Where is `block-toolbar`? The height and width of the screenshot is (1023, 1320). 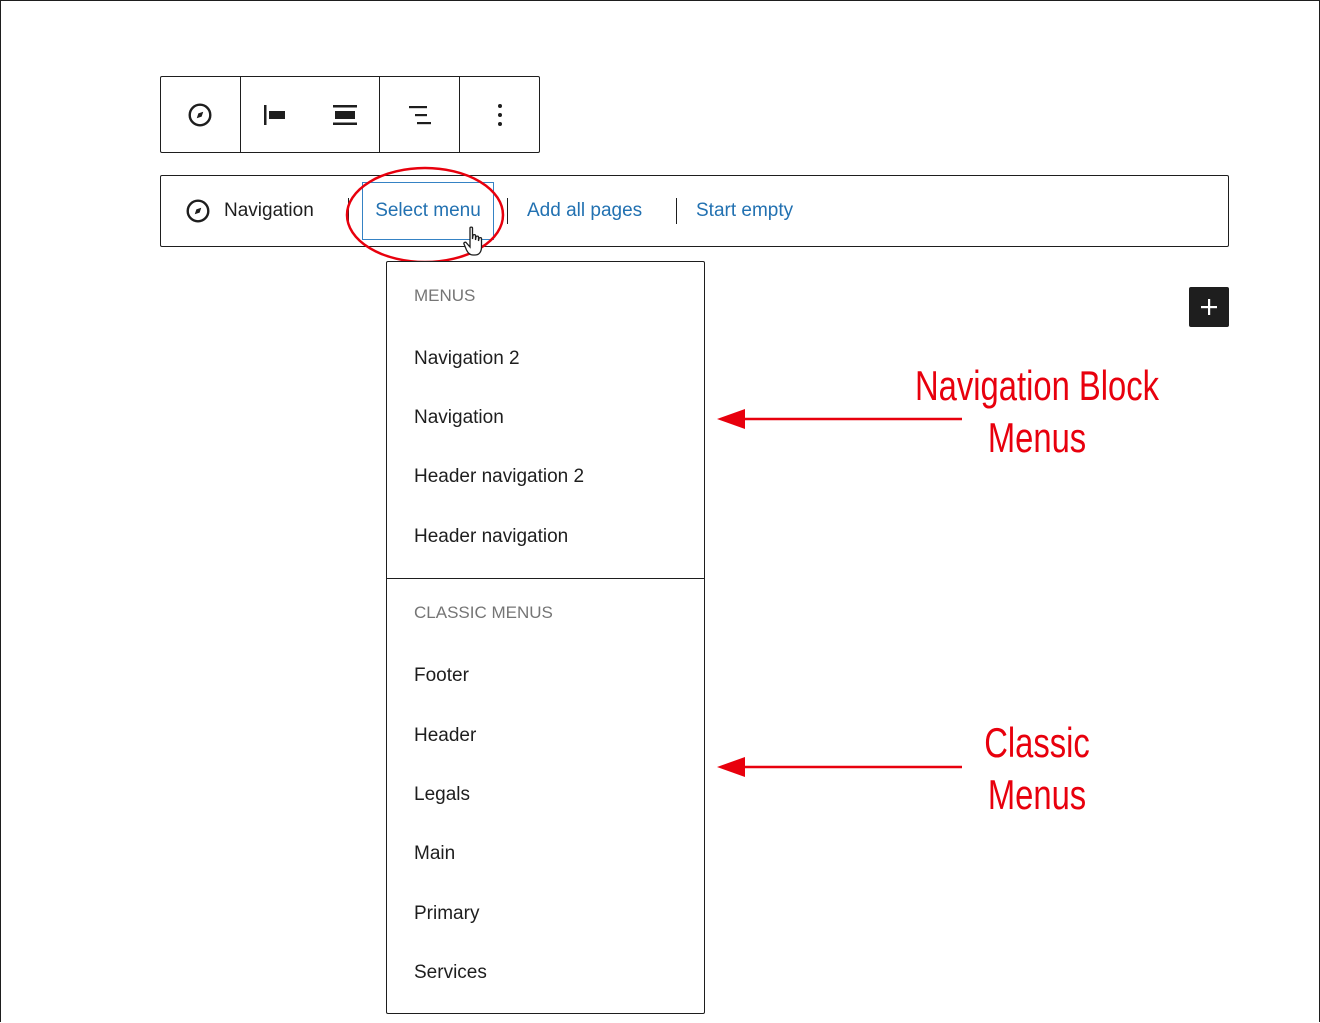 block-toolbar is located at coordinates (350, 114).